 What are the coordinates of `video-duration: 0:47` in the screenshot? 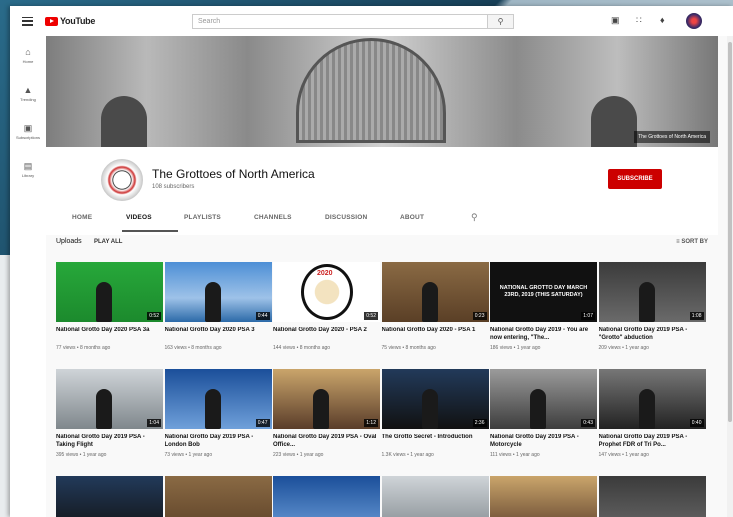 It's located at (262, 423).